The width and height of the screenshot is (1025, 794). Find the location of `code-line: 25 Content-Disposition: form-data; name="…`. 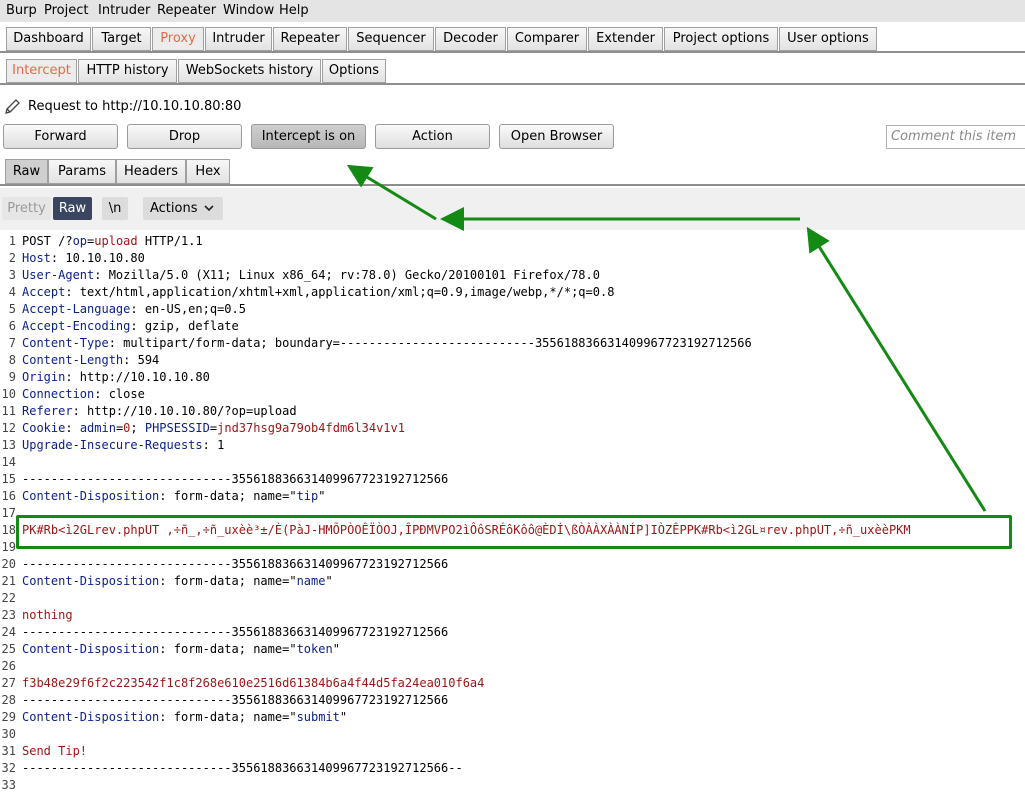

code-line: 25 Content-Disposition: form-data; name="… is located at coordinates (512, 649).